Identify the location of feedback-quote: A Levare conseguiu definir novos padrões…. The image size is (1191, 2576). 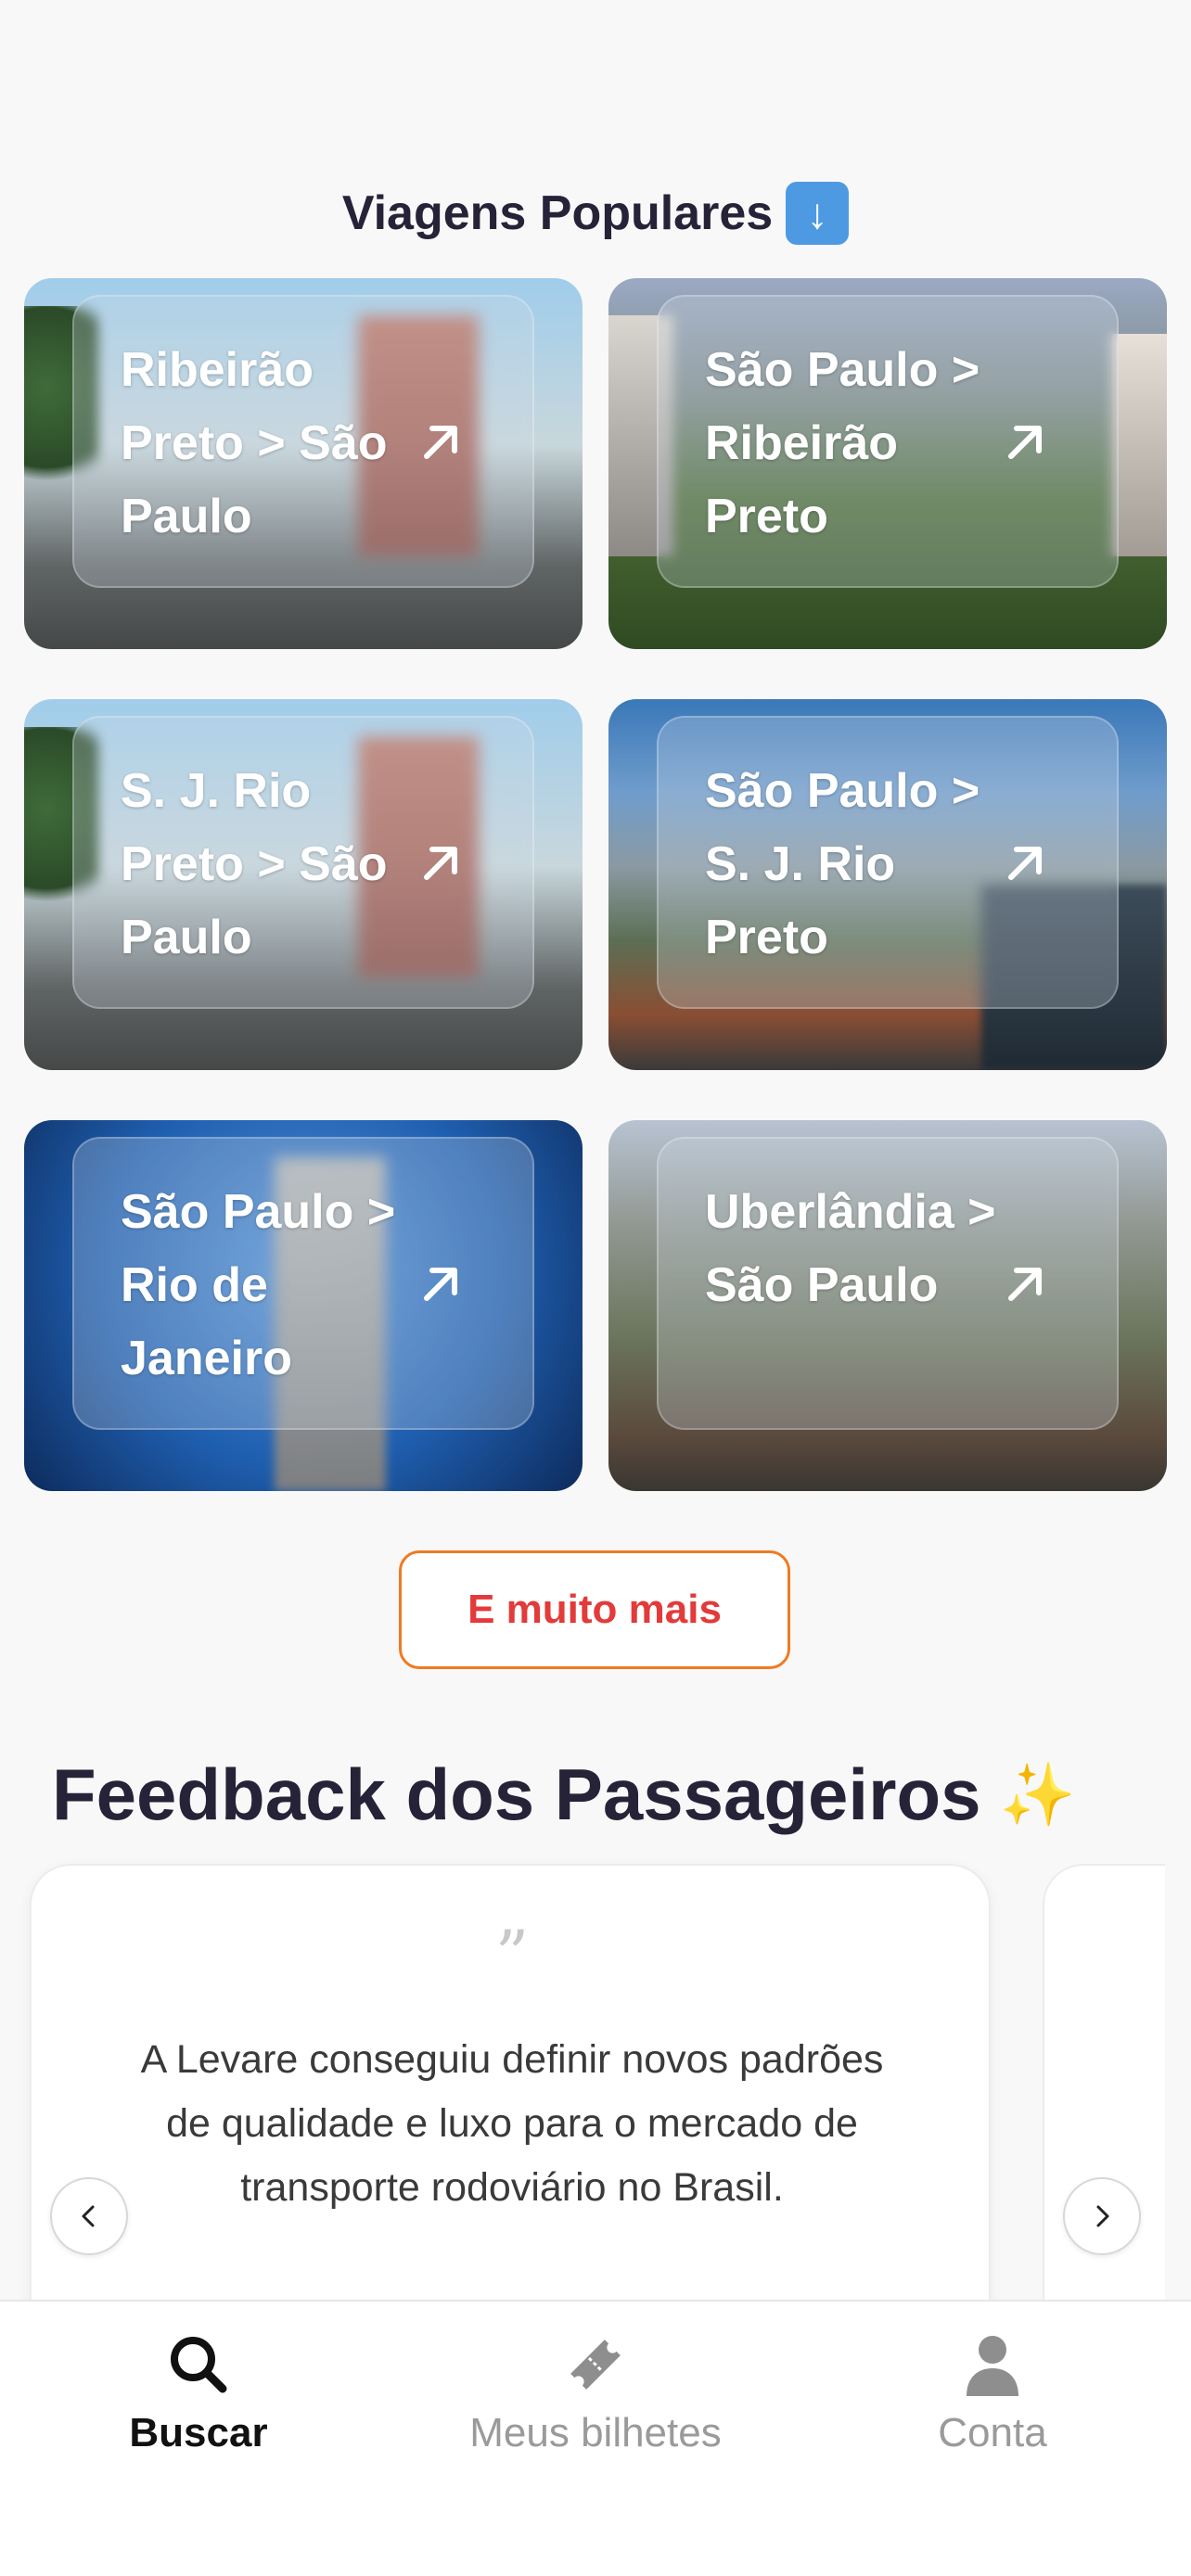
(512, 2124).